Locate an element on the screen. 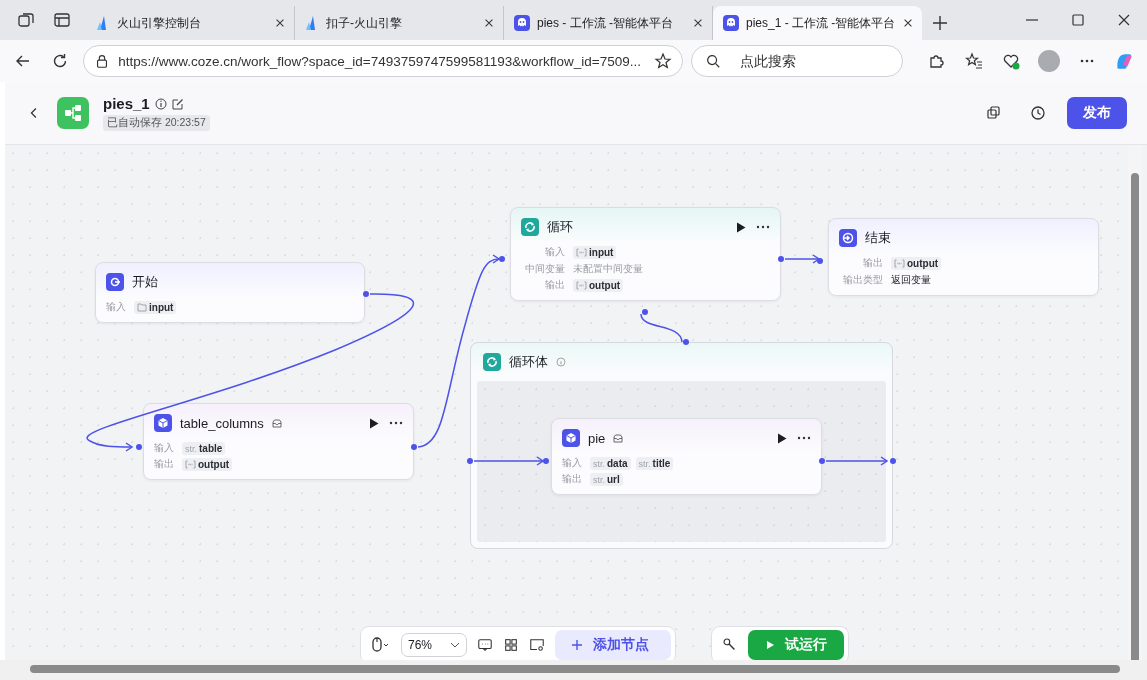  row-label: 输出类型 is located at coordinates (862, 280).